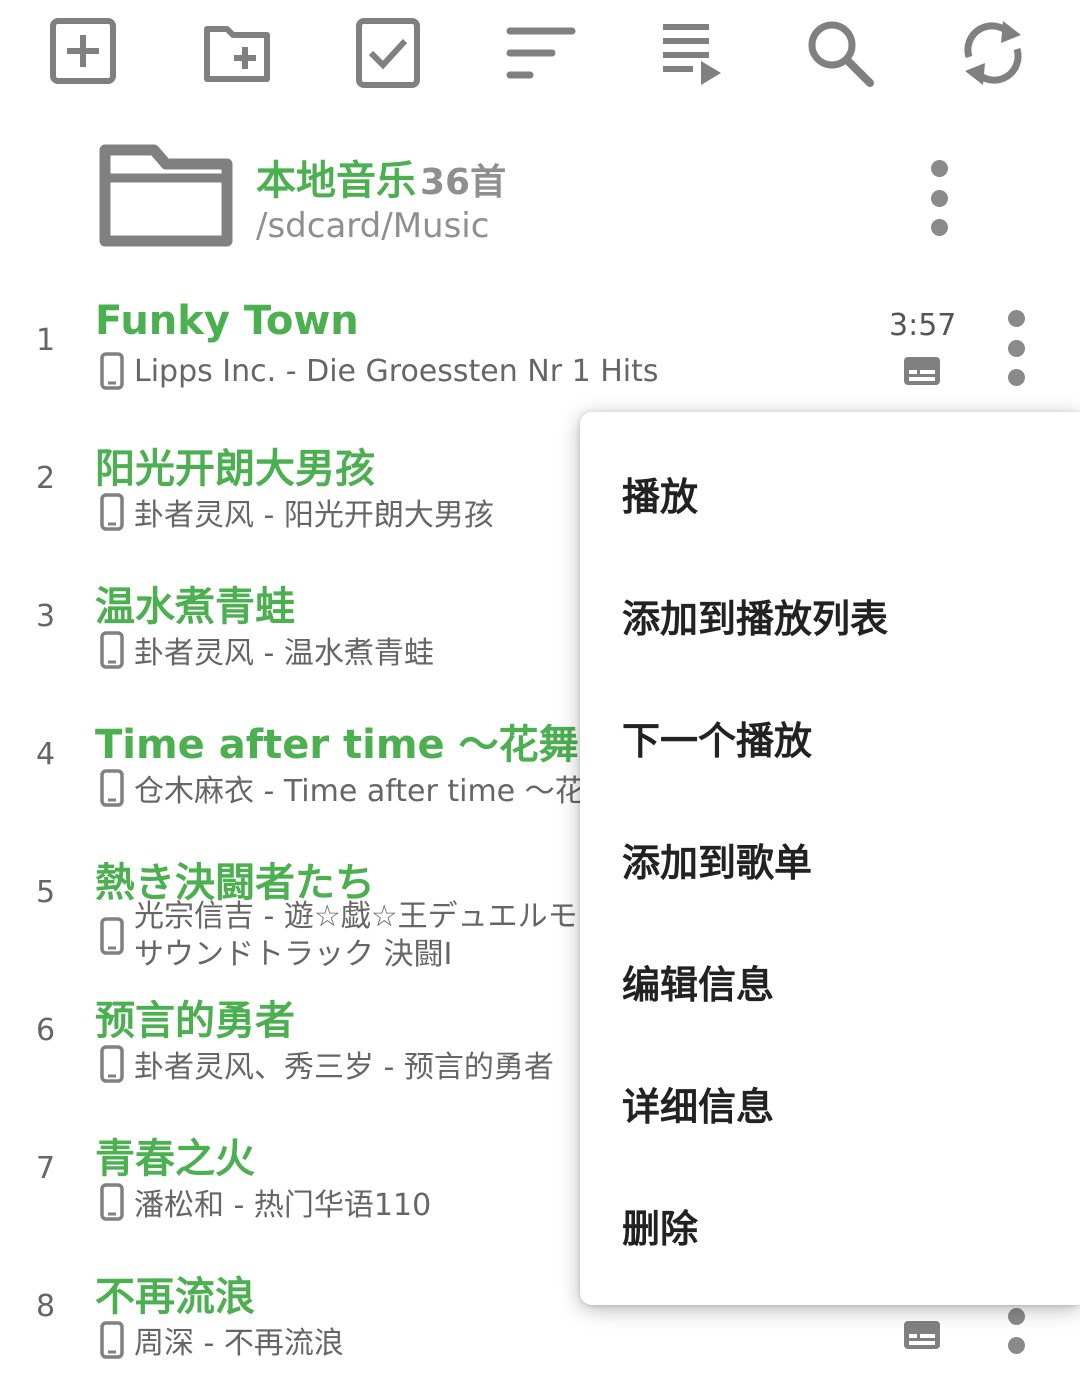 The height and width of the screenshot is (1382, 1080). What do you see at coordinates (227, 321) in the screenshot?
I see `song-title: Funky Town` at bounding box center [227, 321].